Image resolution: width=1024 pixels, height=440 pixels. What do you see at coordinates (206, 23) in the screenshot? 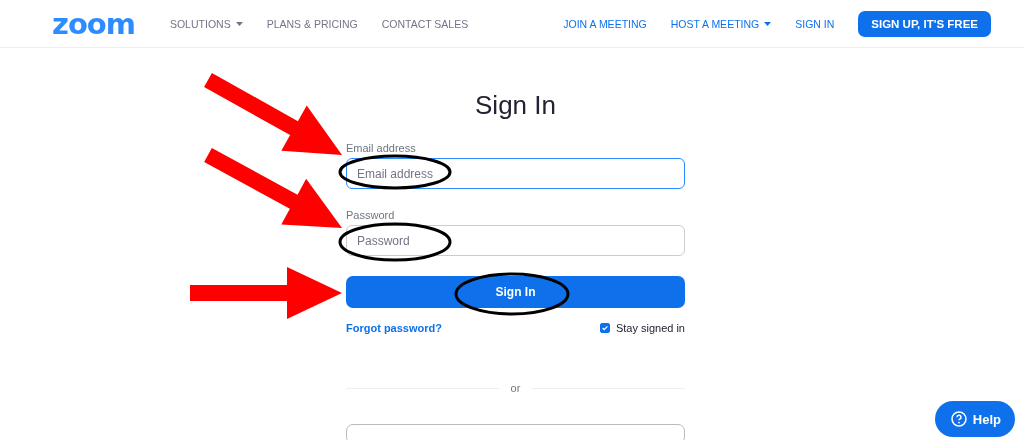
I see `nav-link: SOLUTIONS` at bounding box center [206, 23].